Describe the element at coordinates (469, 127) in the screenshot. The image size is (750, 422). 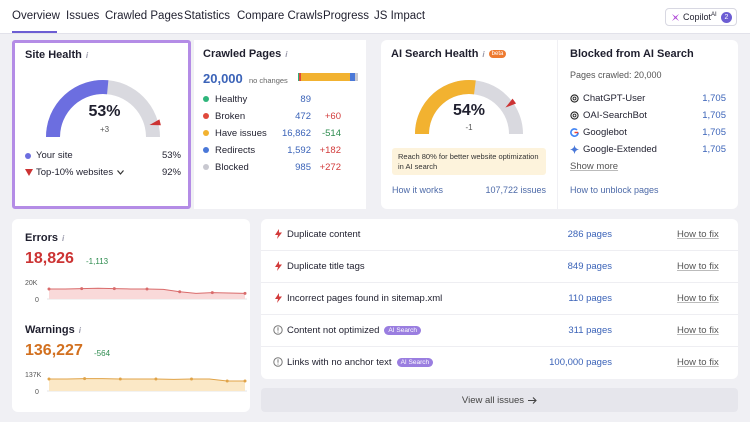
I see `ai-search-health-delta: -1` at that location.